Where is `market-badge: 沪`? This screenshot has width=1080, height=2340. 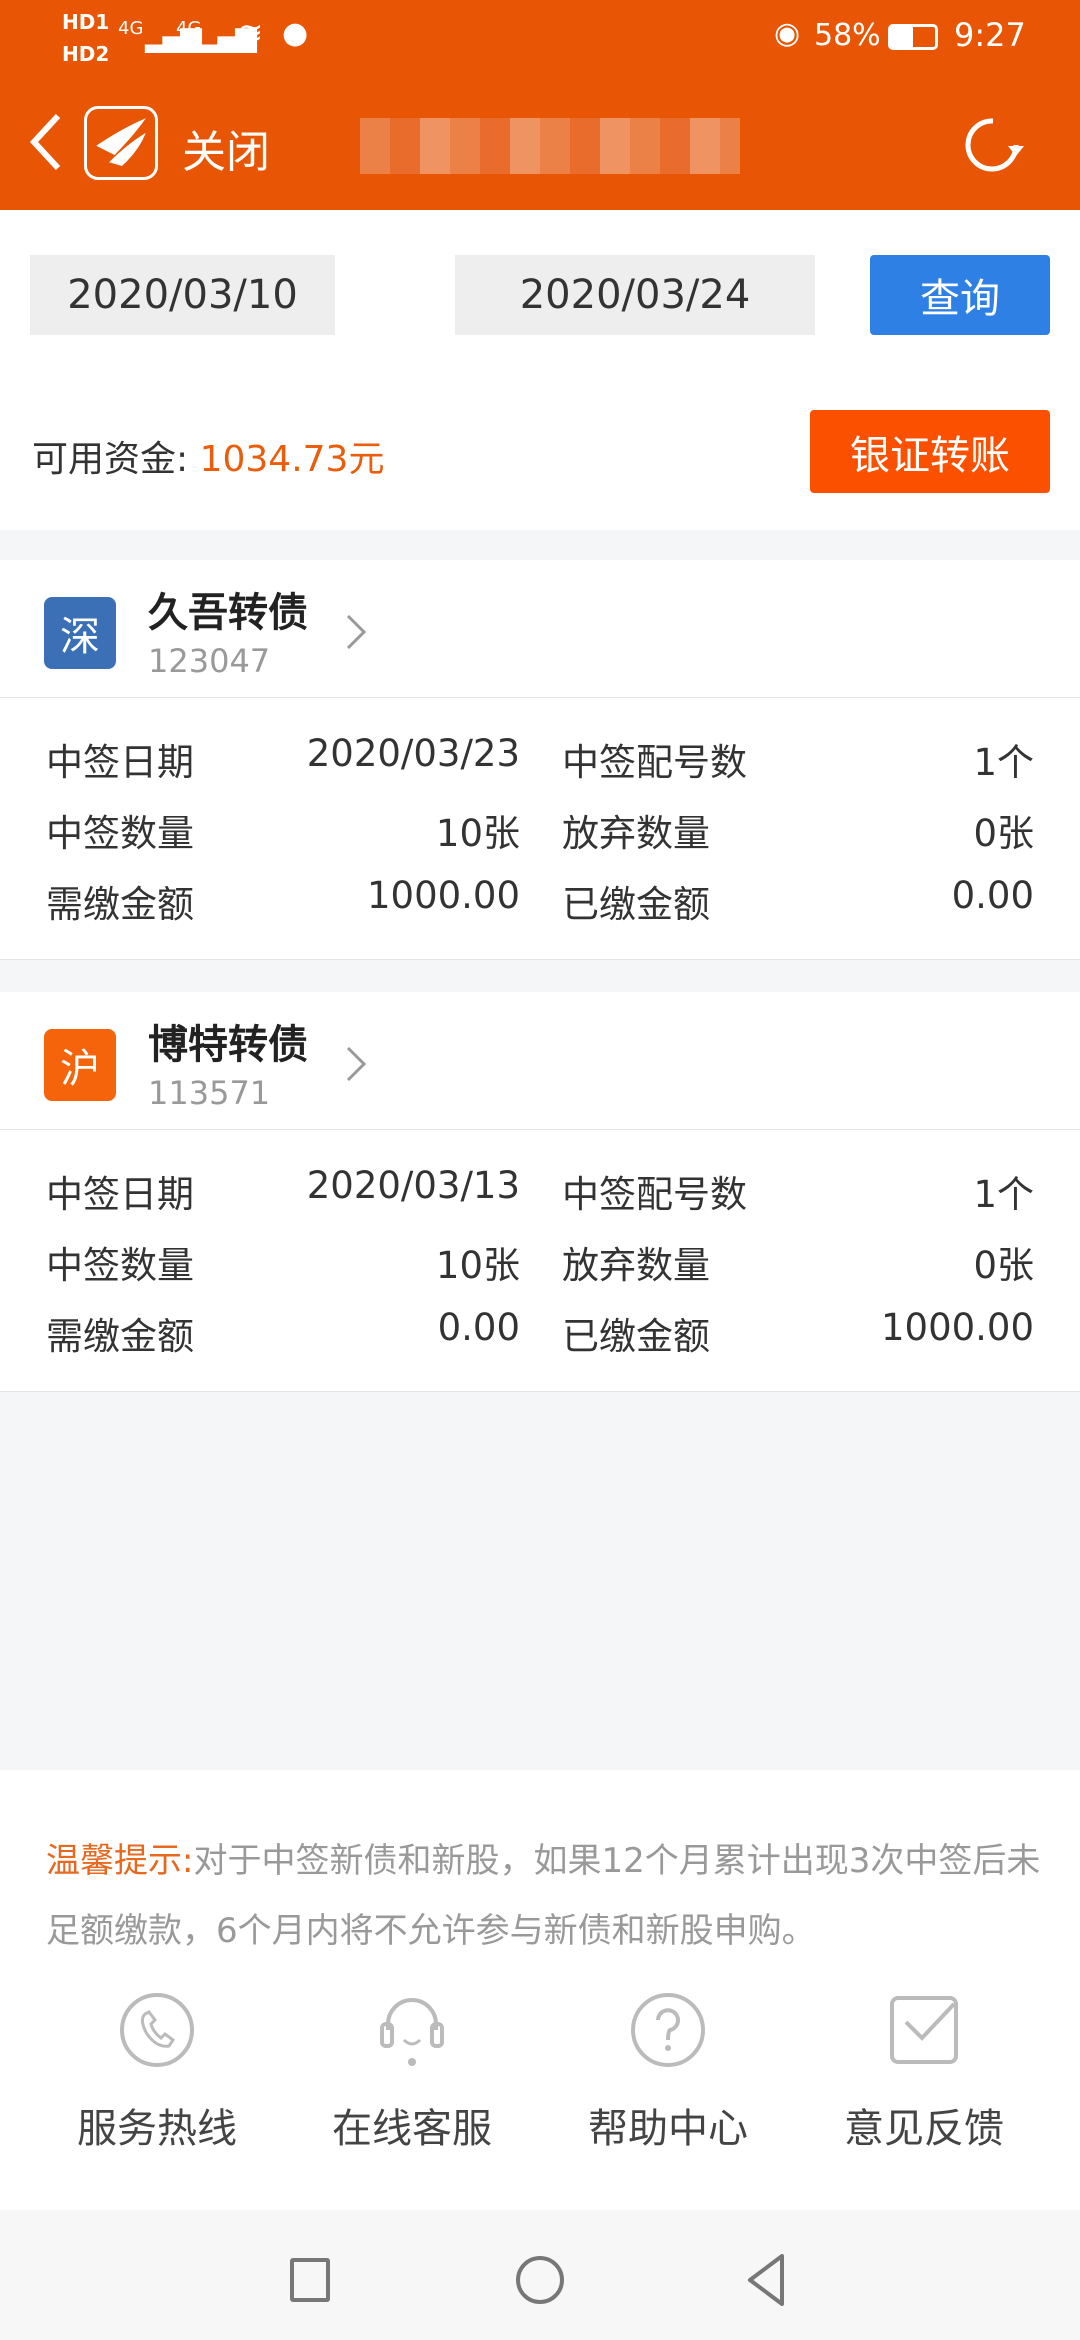
market-badge: 沪 is located at coordinates (80, 1065).